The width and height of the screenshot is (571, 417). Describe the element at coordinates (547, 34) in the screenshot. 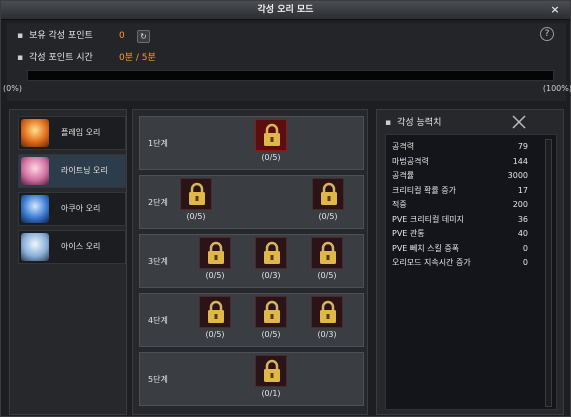

I see `help-icon: ?` at that location.